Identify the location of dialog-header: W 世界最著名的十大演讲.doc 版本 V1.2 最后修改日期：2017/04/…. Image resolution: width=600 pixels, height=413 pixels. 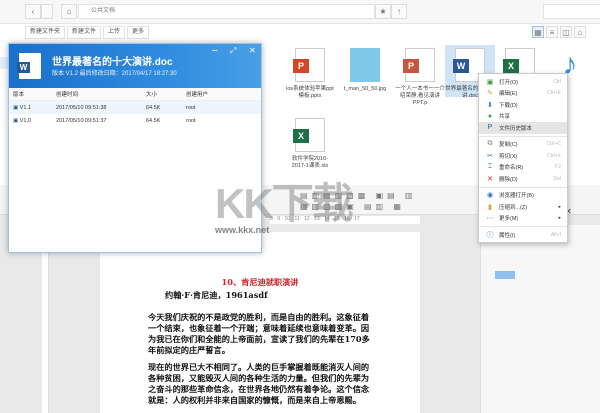
(135, 66).